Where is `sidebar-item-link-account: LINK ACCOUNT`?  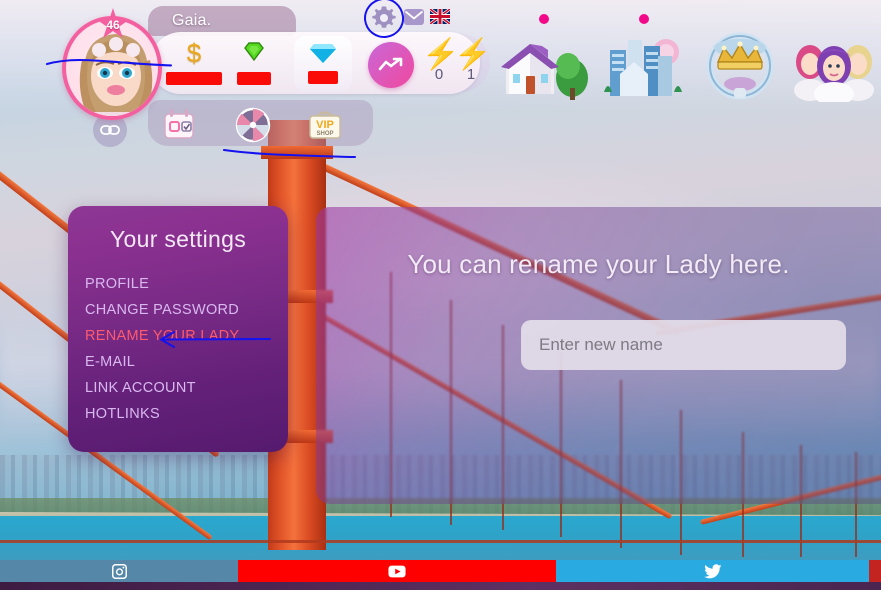
sidebar-item-link-account: LINK ACCOUNT is located at coordinates (186, 388).